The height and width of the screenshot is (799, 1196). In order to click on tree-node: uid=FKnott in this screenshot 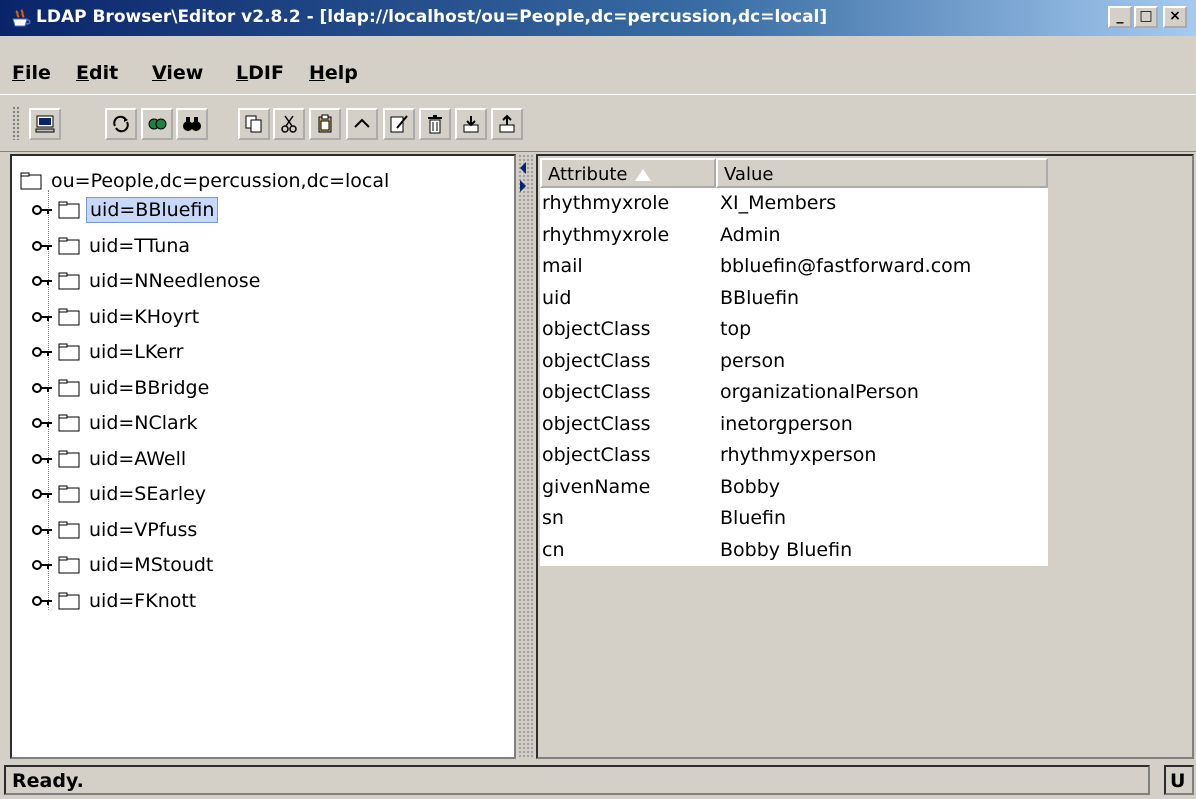, I will do `click(115, 601)`.